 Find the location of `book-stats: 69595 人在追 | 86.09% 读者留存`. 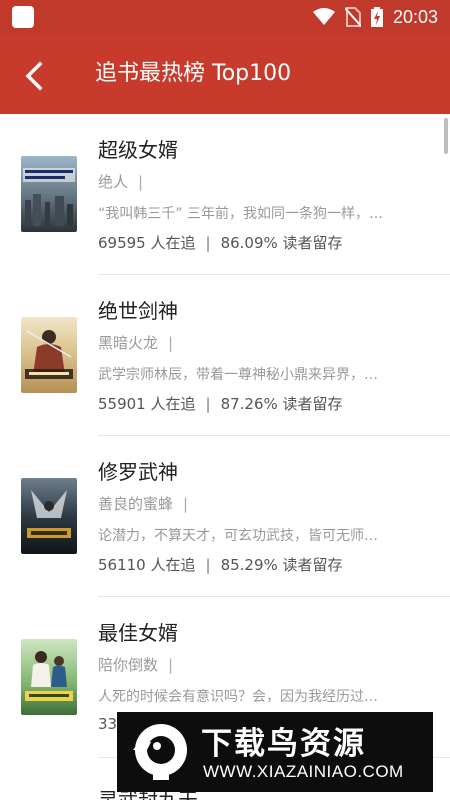

book-stats: 69595 人在追 | 86.09% 读者留存 is located at coordinates (220, 242).